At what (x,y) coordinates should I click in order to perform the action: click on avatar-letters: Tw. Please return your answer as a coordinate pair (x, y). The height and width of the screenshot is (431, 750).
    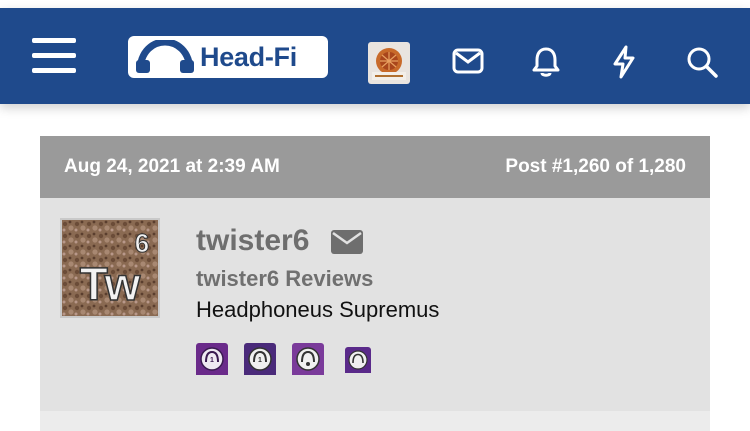
    Looking at the image, I should click on (110, 284).